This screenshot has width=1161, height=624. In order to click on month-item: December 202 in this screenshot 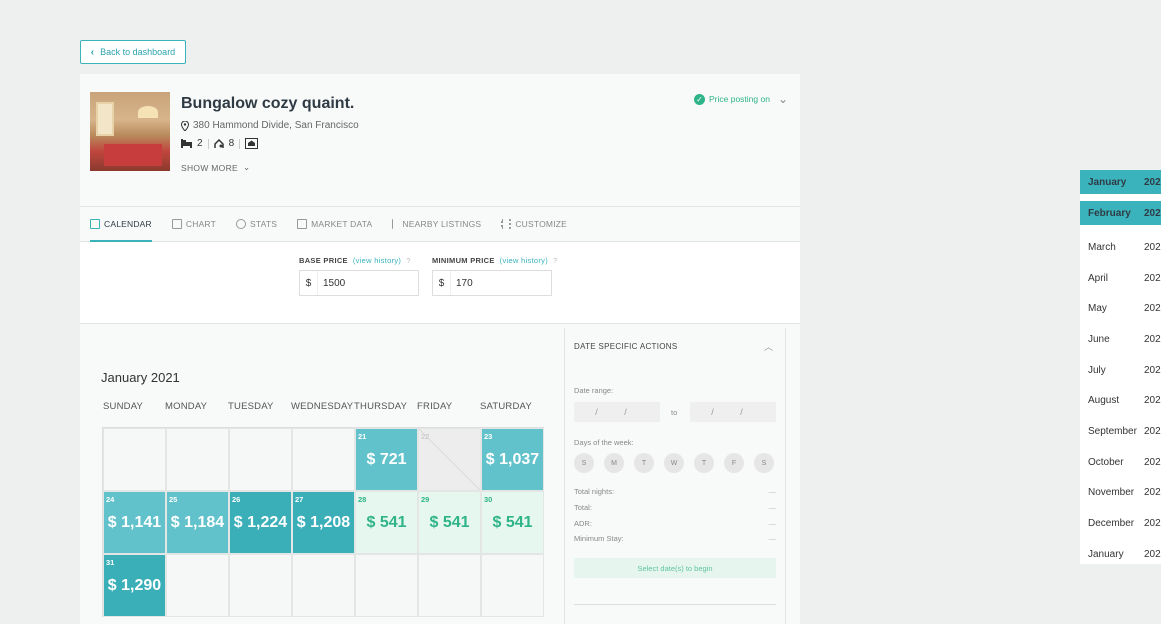, I will do `click(1120, 523)`.